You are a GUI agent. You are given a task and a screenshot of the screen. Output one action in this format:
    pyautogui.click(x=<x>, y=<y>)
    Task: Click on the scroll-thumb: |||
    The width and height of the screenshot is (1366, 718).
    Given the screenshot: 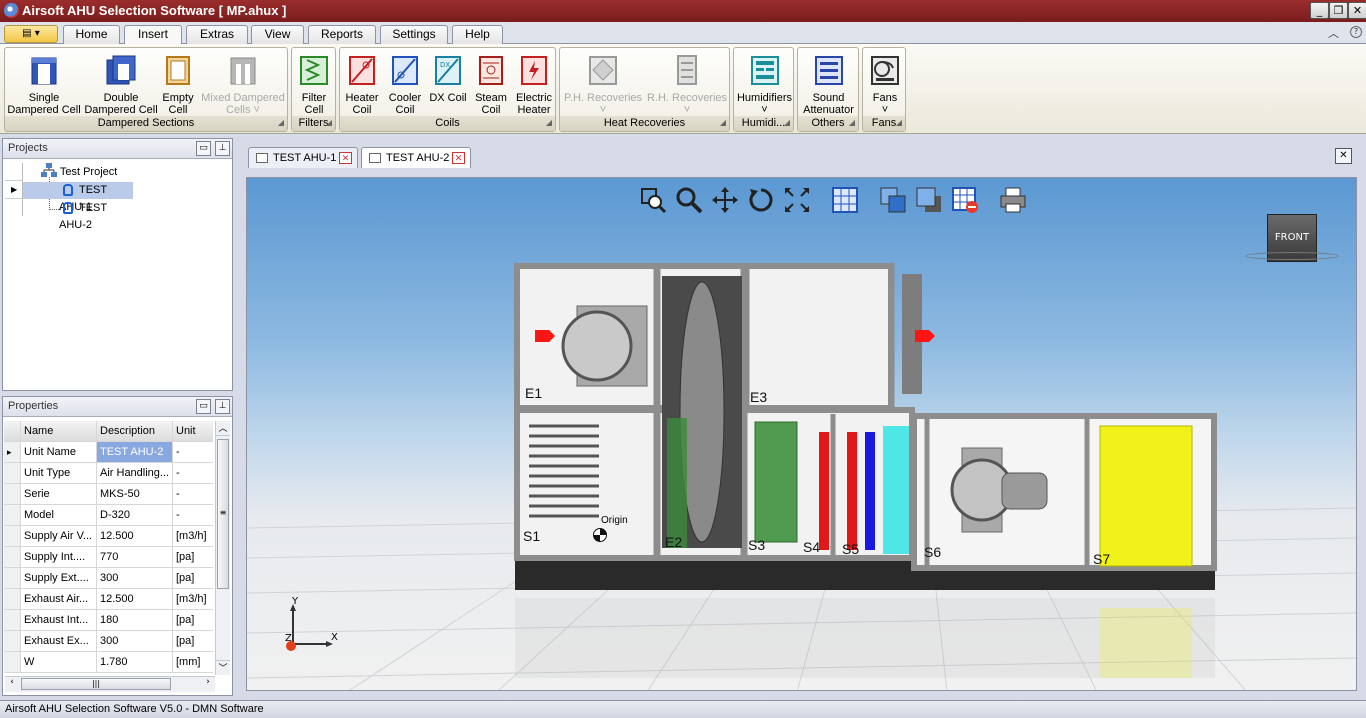 What is the action you would take?
    pyautogui.click(x=96, y=684)
    